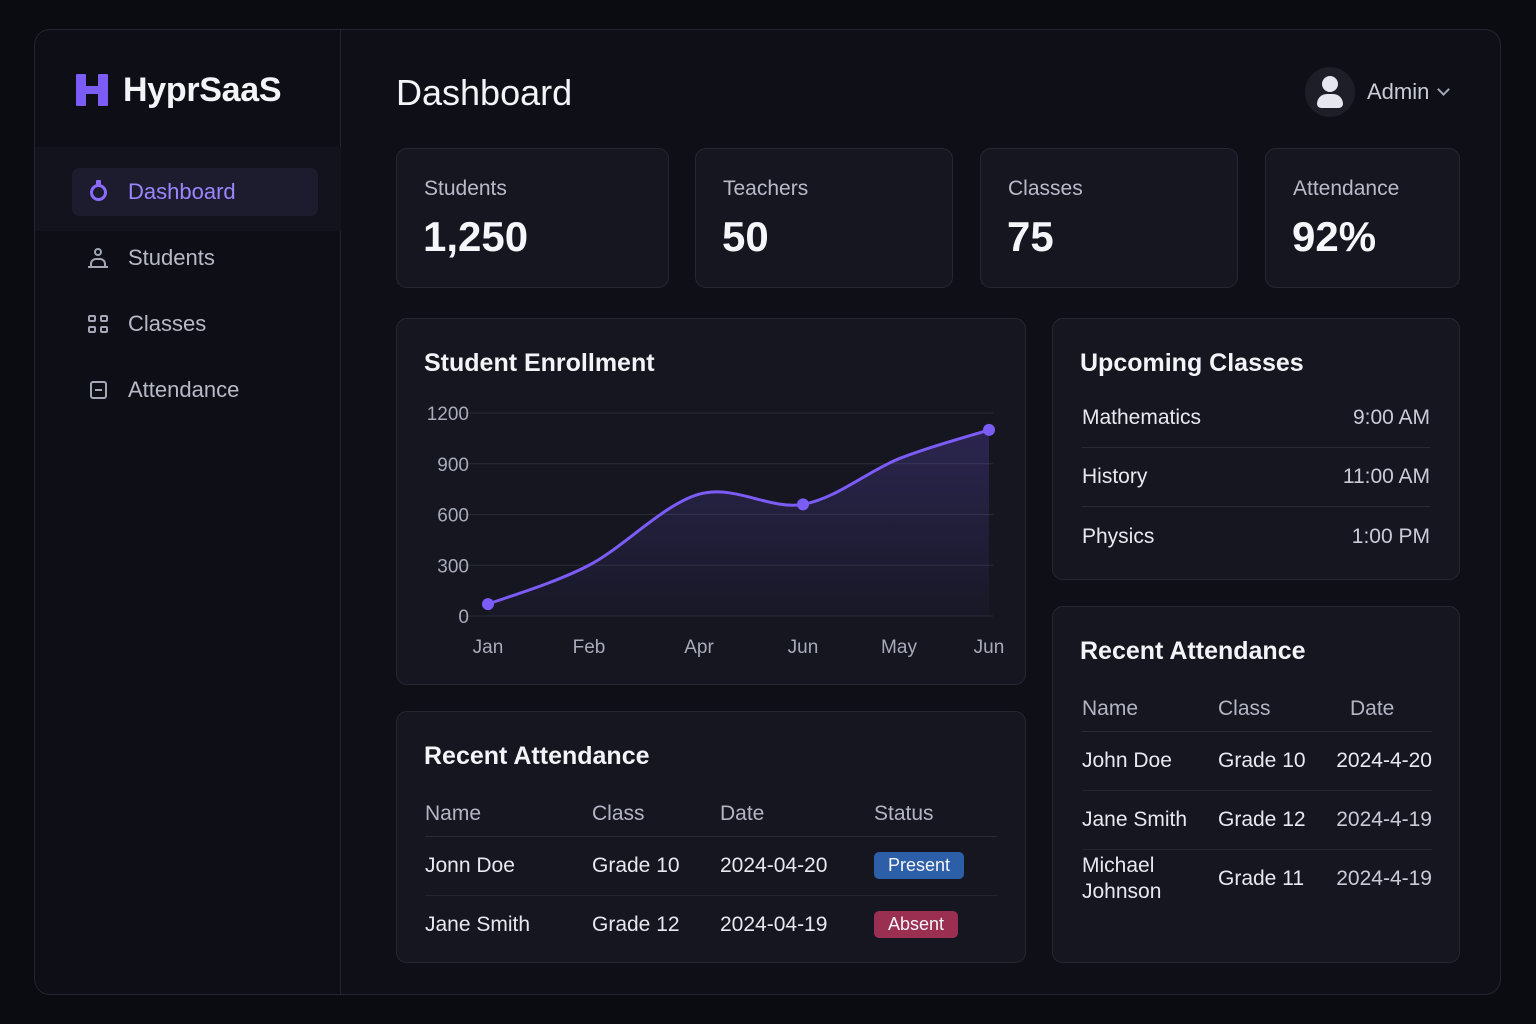 The image size is (1536, 1024). Describe the element at coordinates (453, 566) in the screenshot. I see `y-tick-label: 300` at that location.